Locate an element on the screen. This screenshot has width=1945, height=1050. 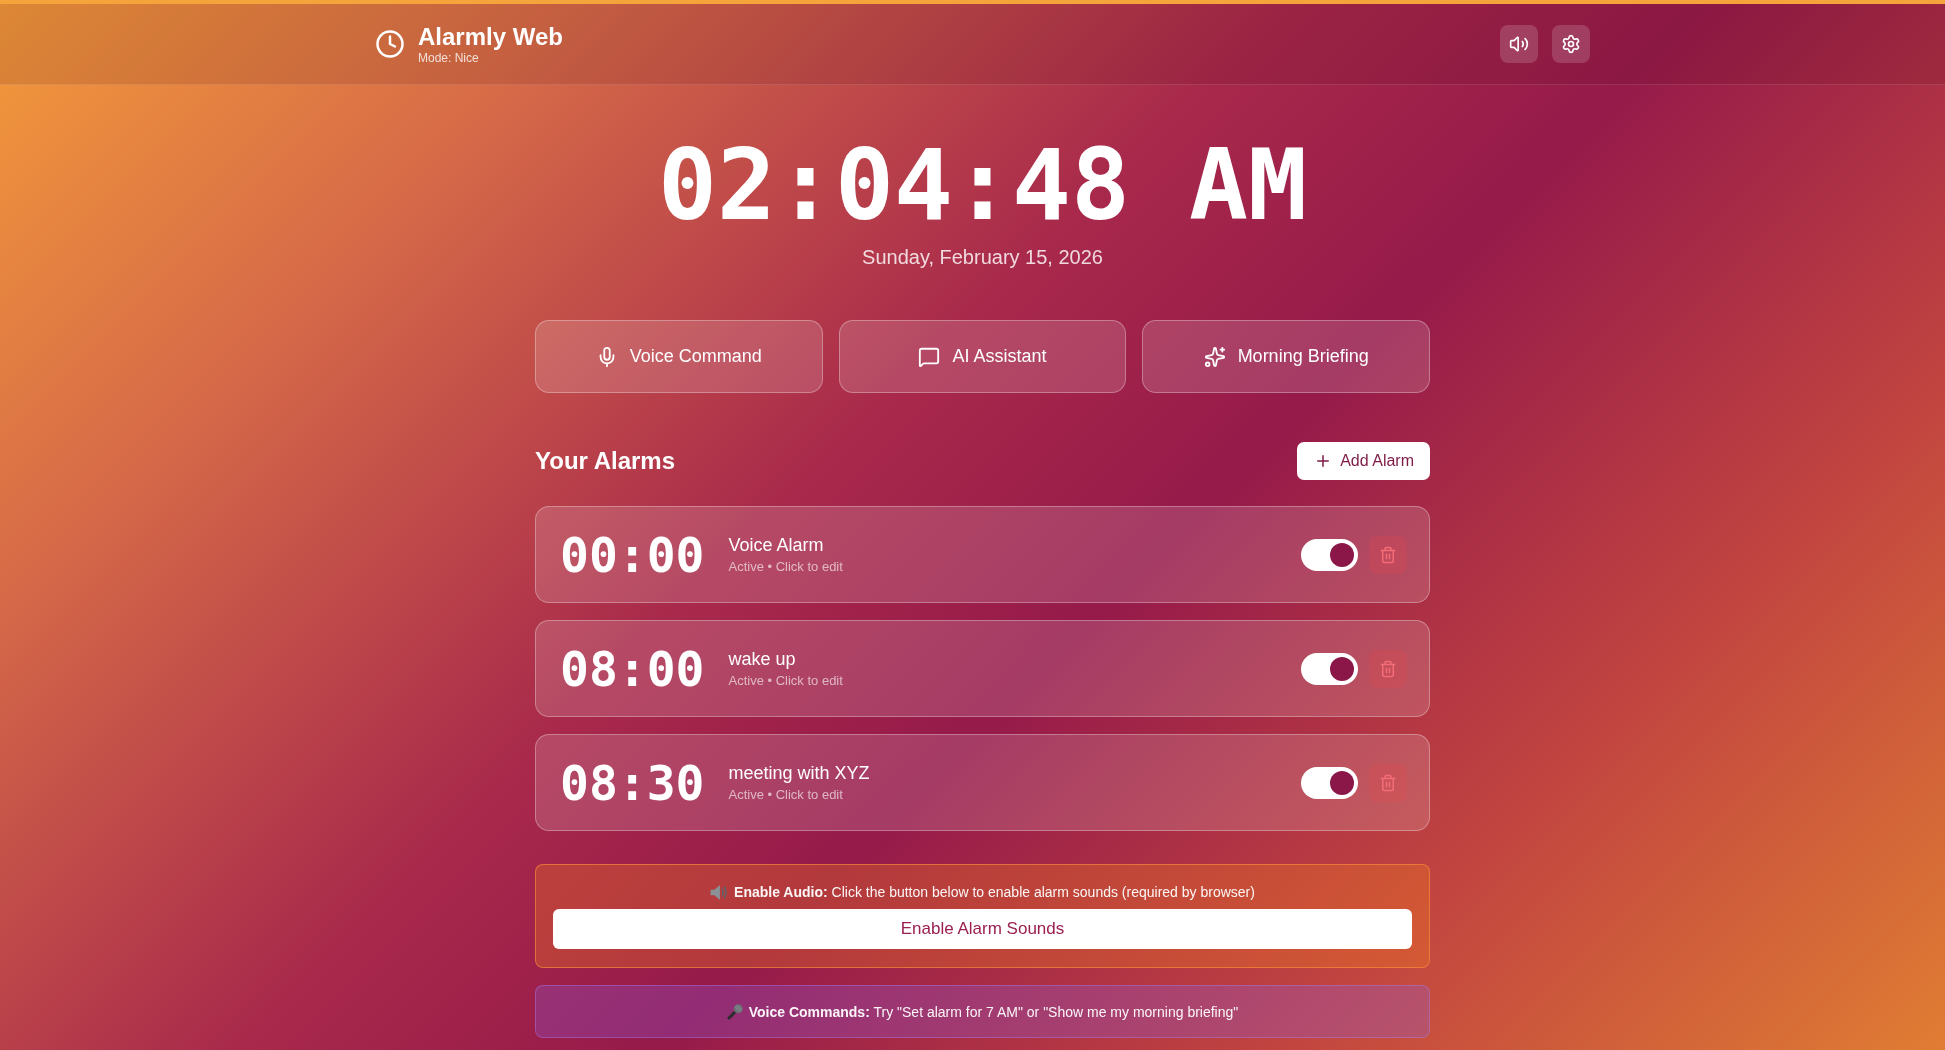
settings-icon is located at coordinates (1571, 44).